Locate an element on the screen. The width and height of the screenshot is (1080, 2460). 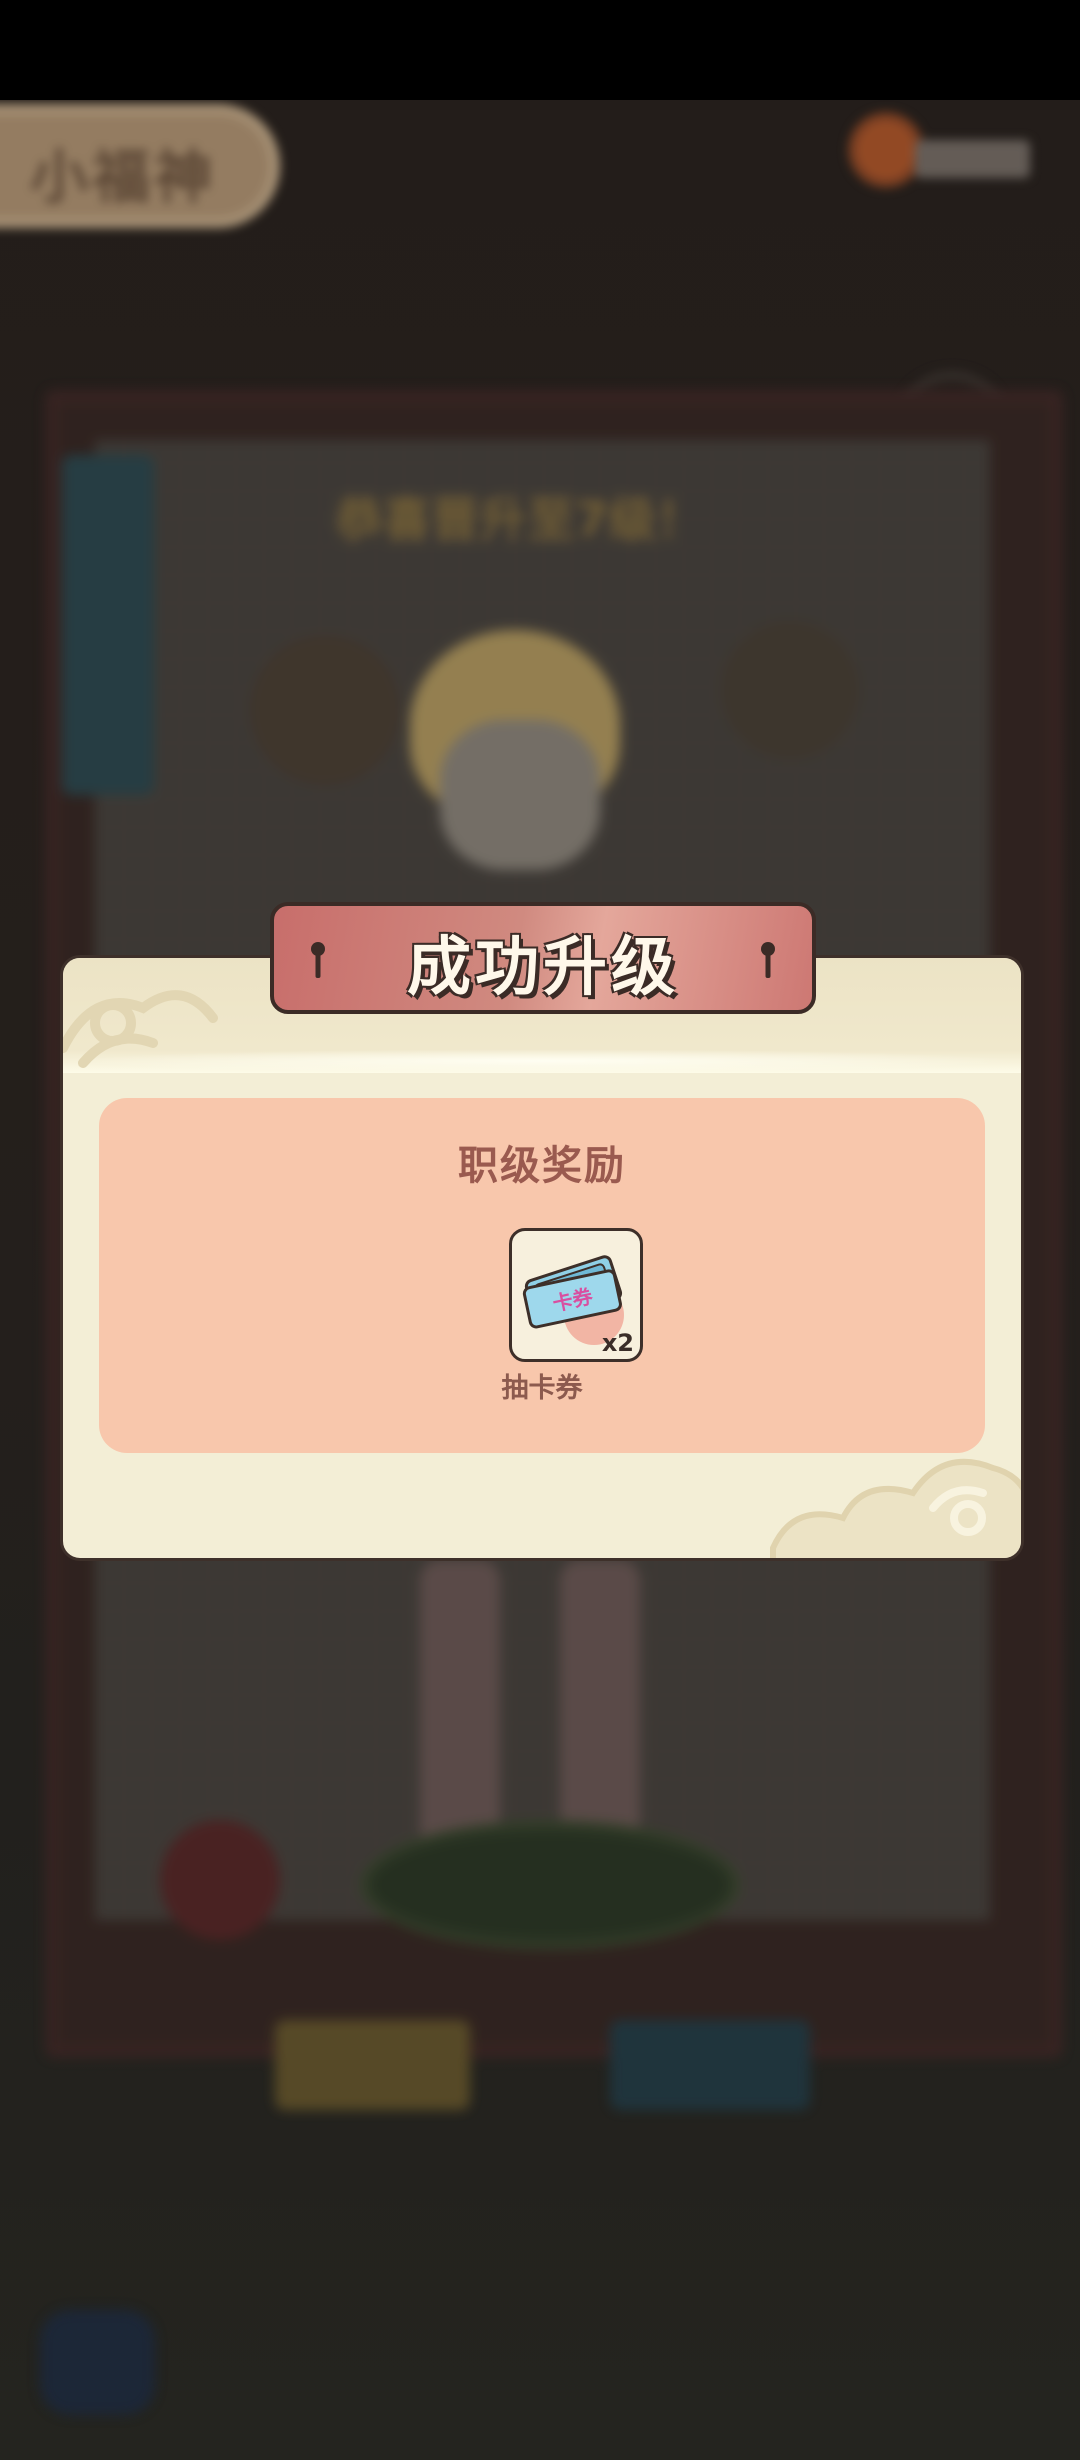
reward-item-count: x2 is located at coordinates (617, 1343).